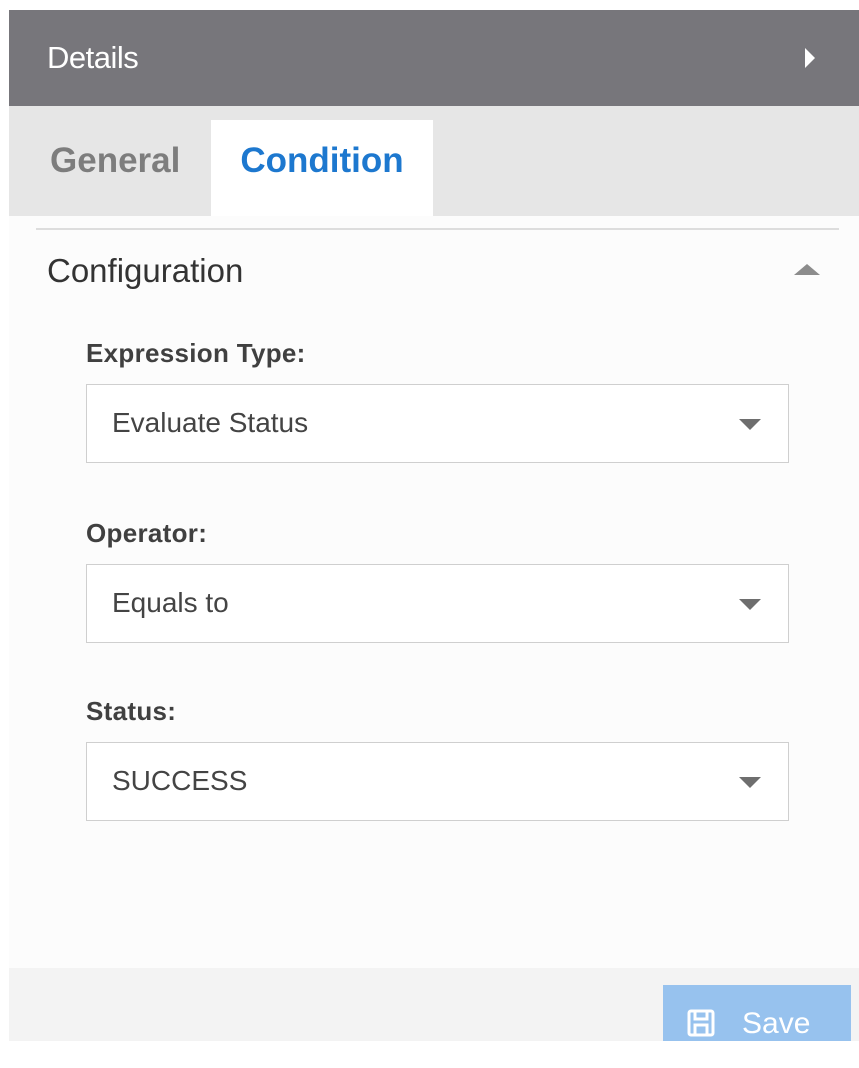  I want to click on chevron-up-icon, so click(807, 269).